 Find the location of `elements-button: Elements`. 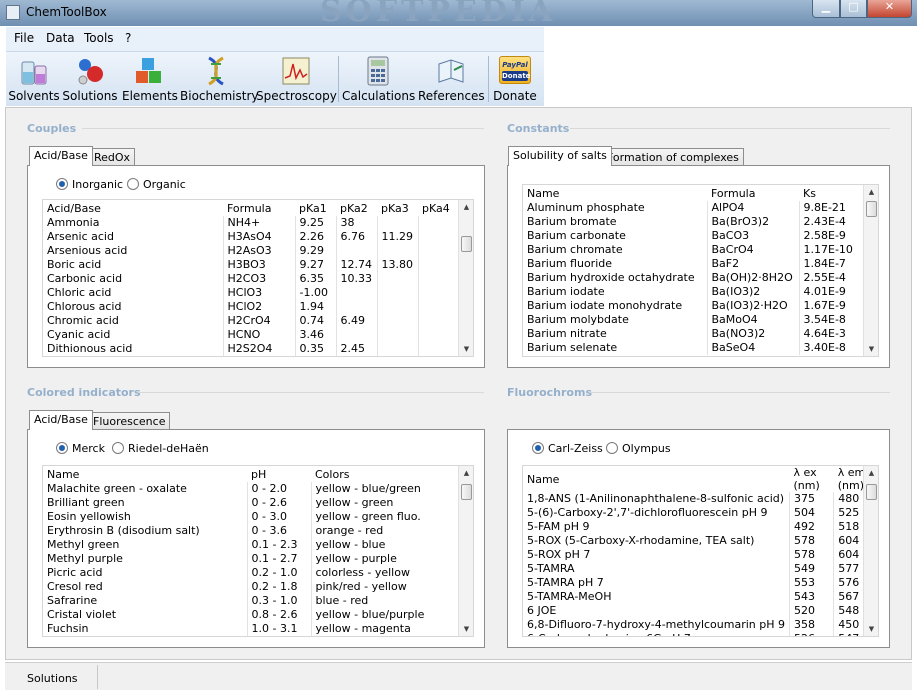

elements-button: Elements is located at coordinates (150, 80).